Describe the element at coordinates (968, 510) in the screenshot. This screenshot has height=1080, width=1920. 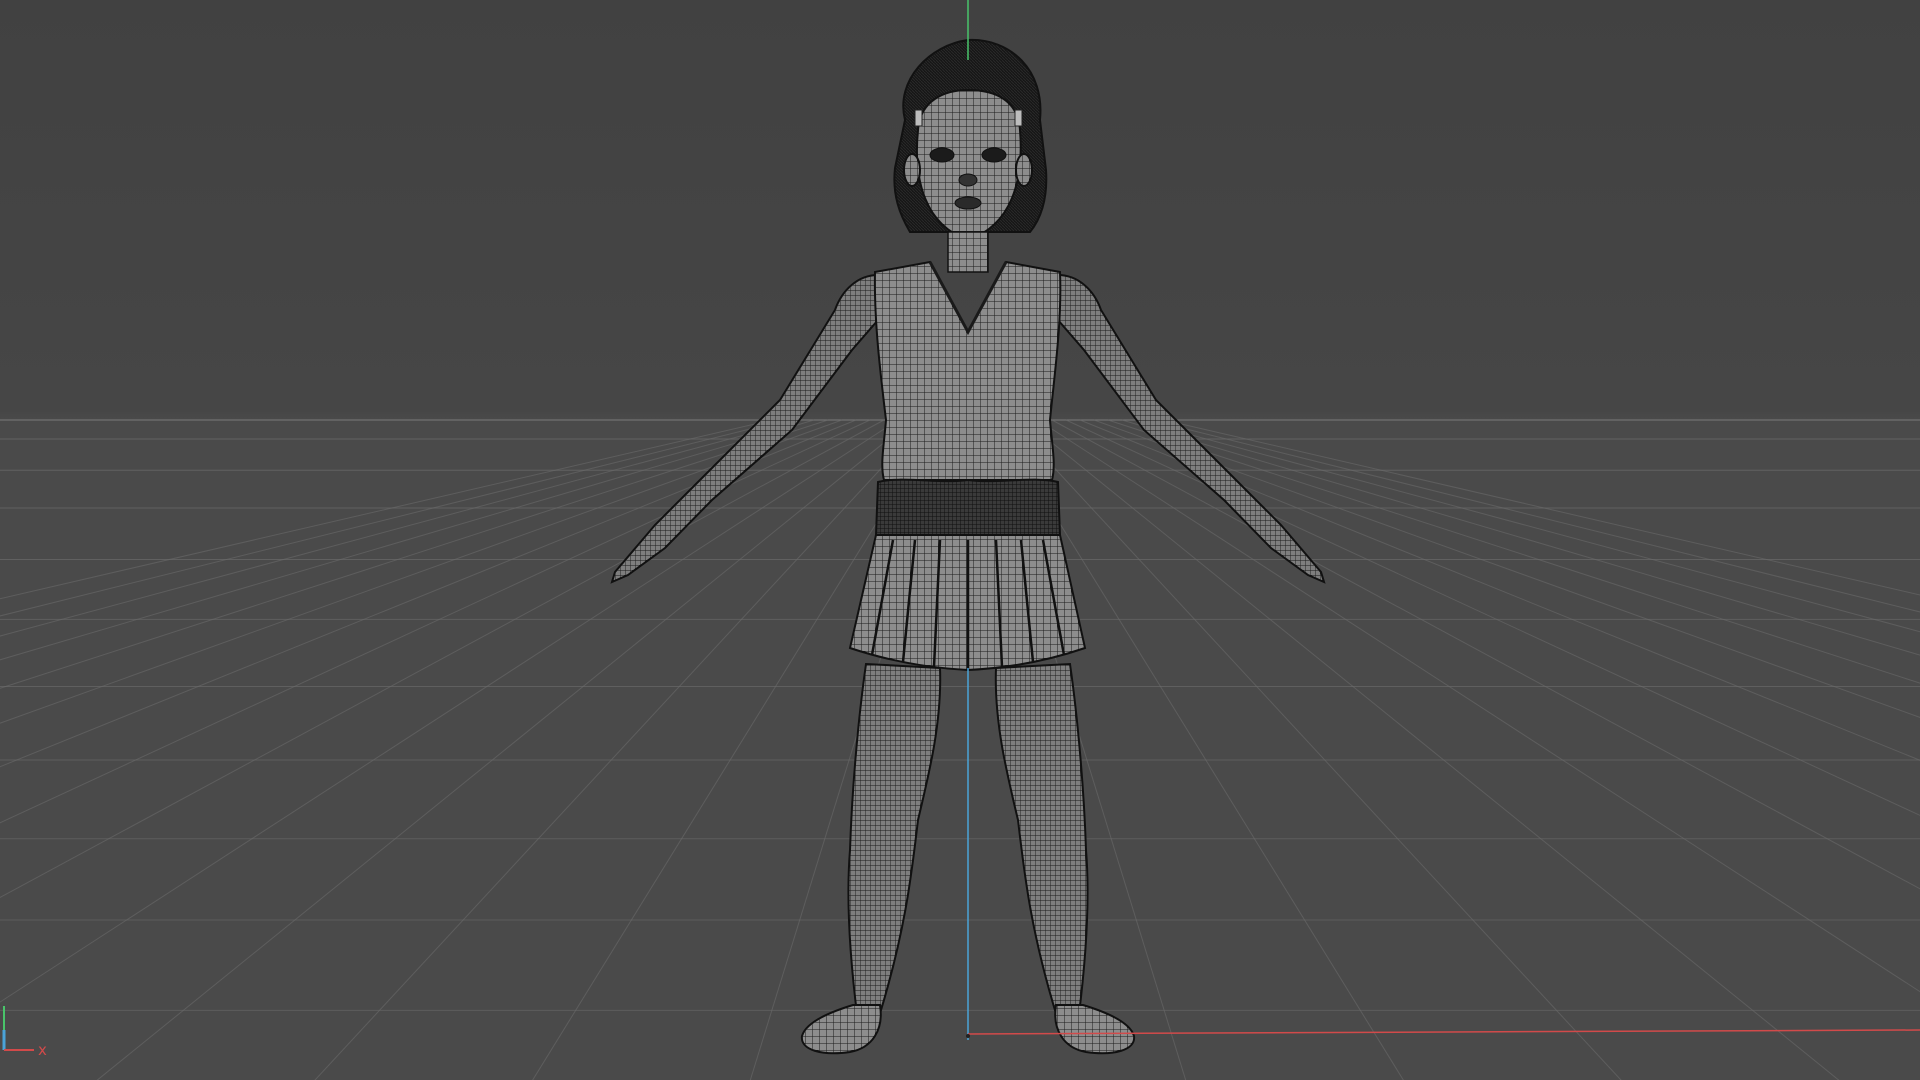
I see `waist-ruffle-mesh` at that location.